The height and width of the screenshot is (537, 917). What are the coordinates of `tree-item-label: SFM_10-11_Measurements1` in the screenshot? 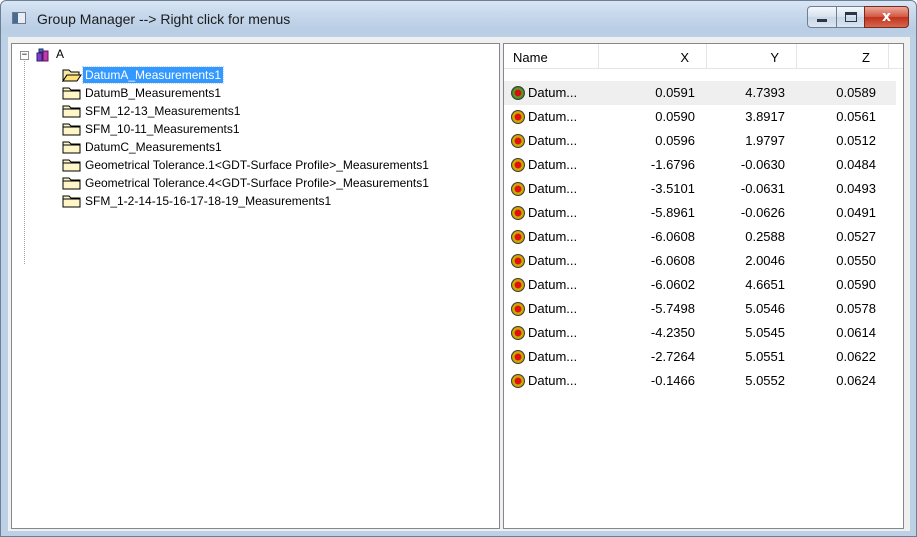 It's located at (162, 129).